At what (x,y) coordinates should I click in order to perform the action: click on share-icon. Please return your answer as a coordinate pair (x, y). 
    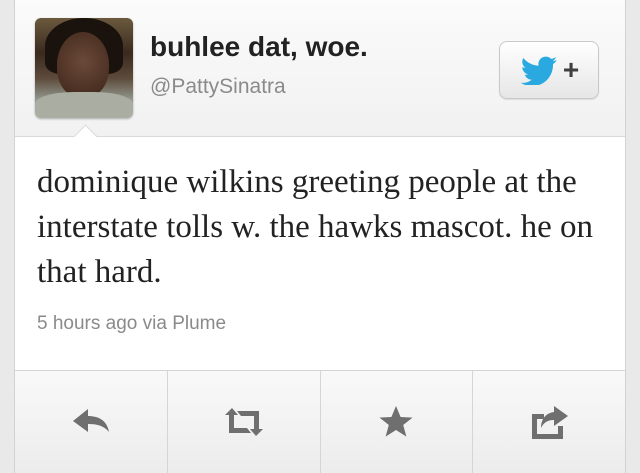
    Looking at the image, I should click on (550, 422).